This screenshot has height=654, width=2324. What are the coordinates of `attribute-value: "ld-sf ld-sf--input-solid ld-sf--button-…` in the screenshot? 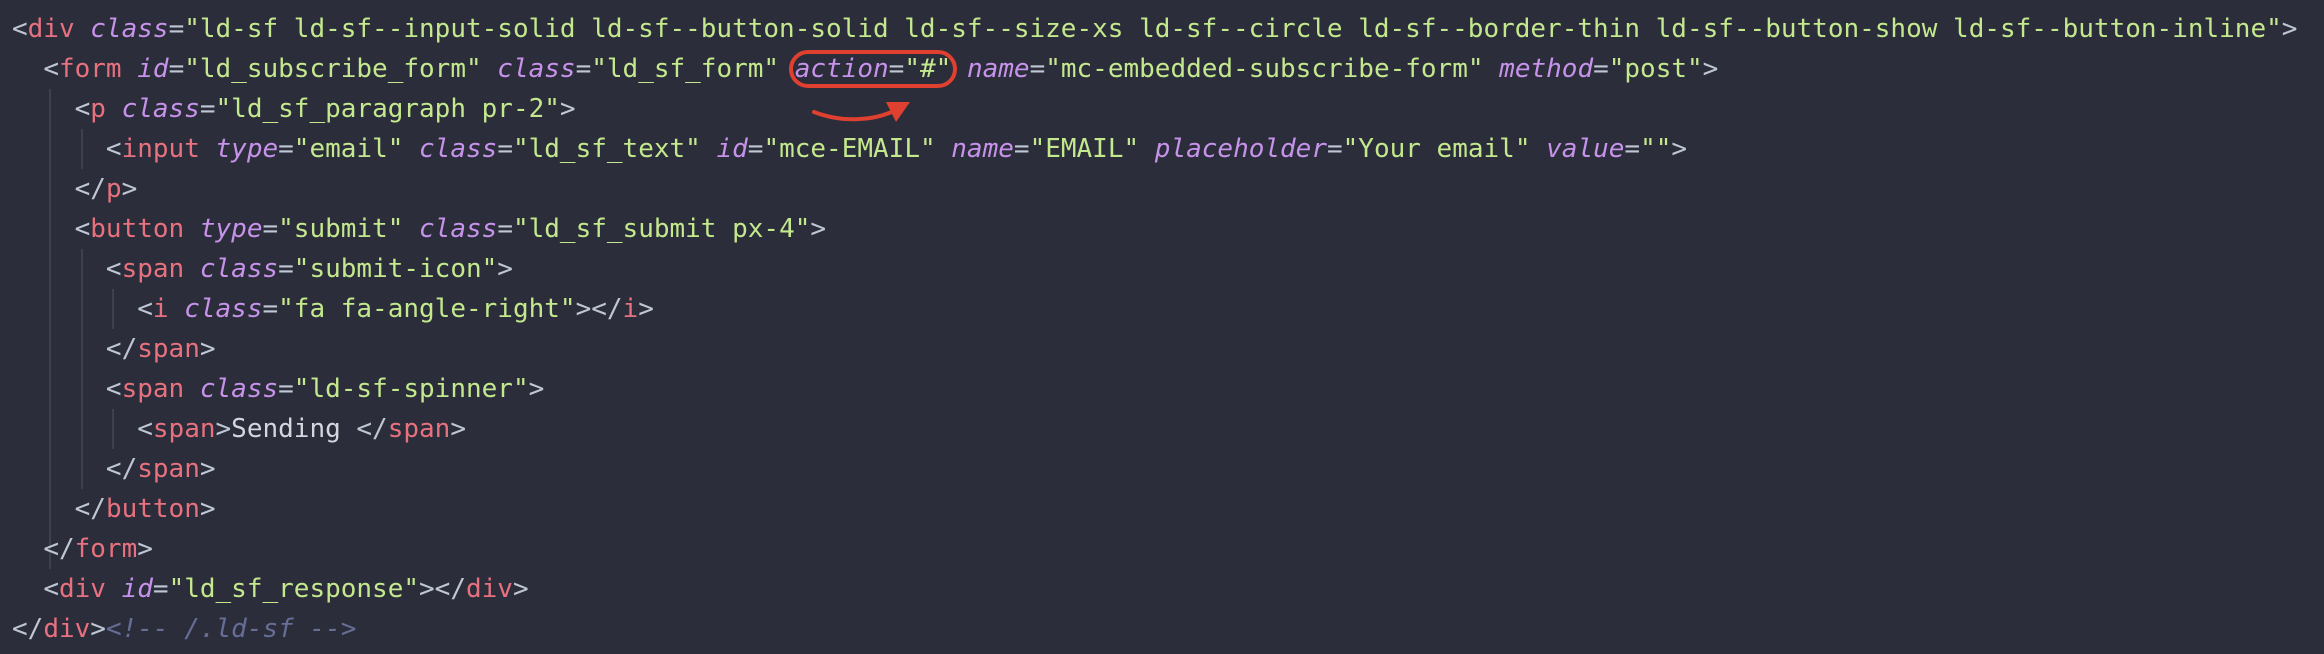 It's located at (1233, 29).